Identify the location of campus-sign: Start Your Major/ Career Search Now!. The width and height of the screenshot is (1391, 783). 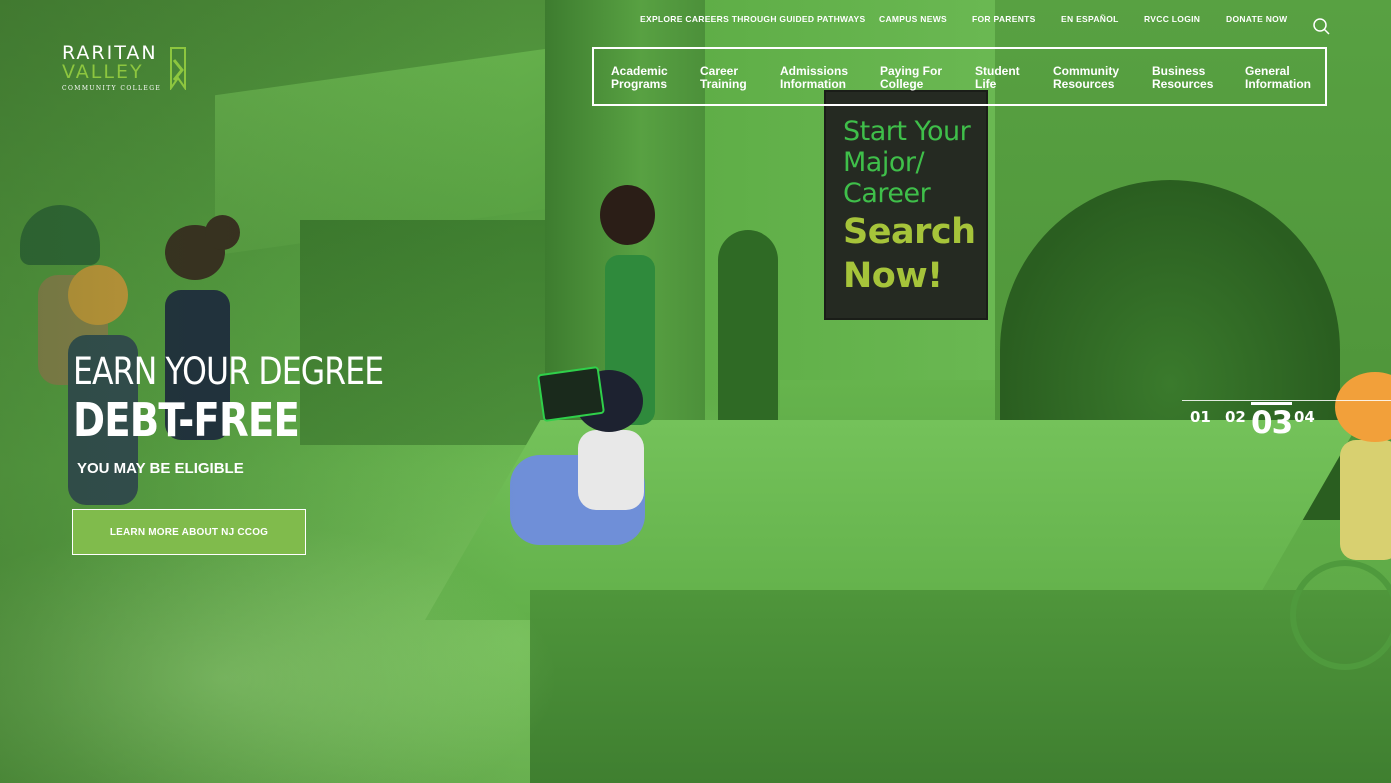
(906, 205).